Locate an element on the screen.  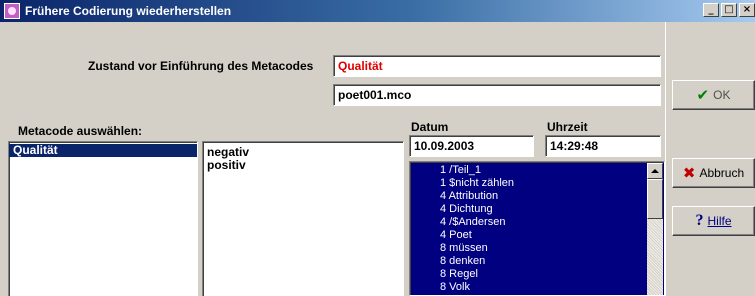
code-list-item: 1 /Teil_1 is located at coordinates (529, 170).